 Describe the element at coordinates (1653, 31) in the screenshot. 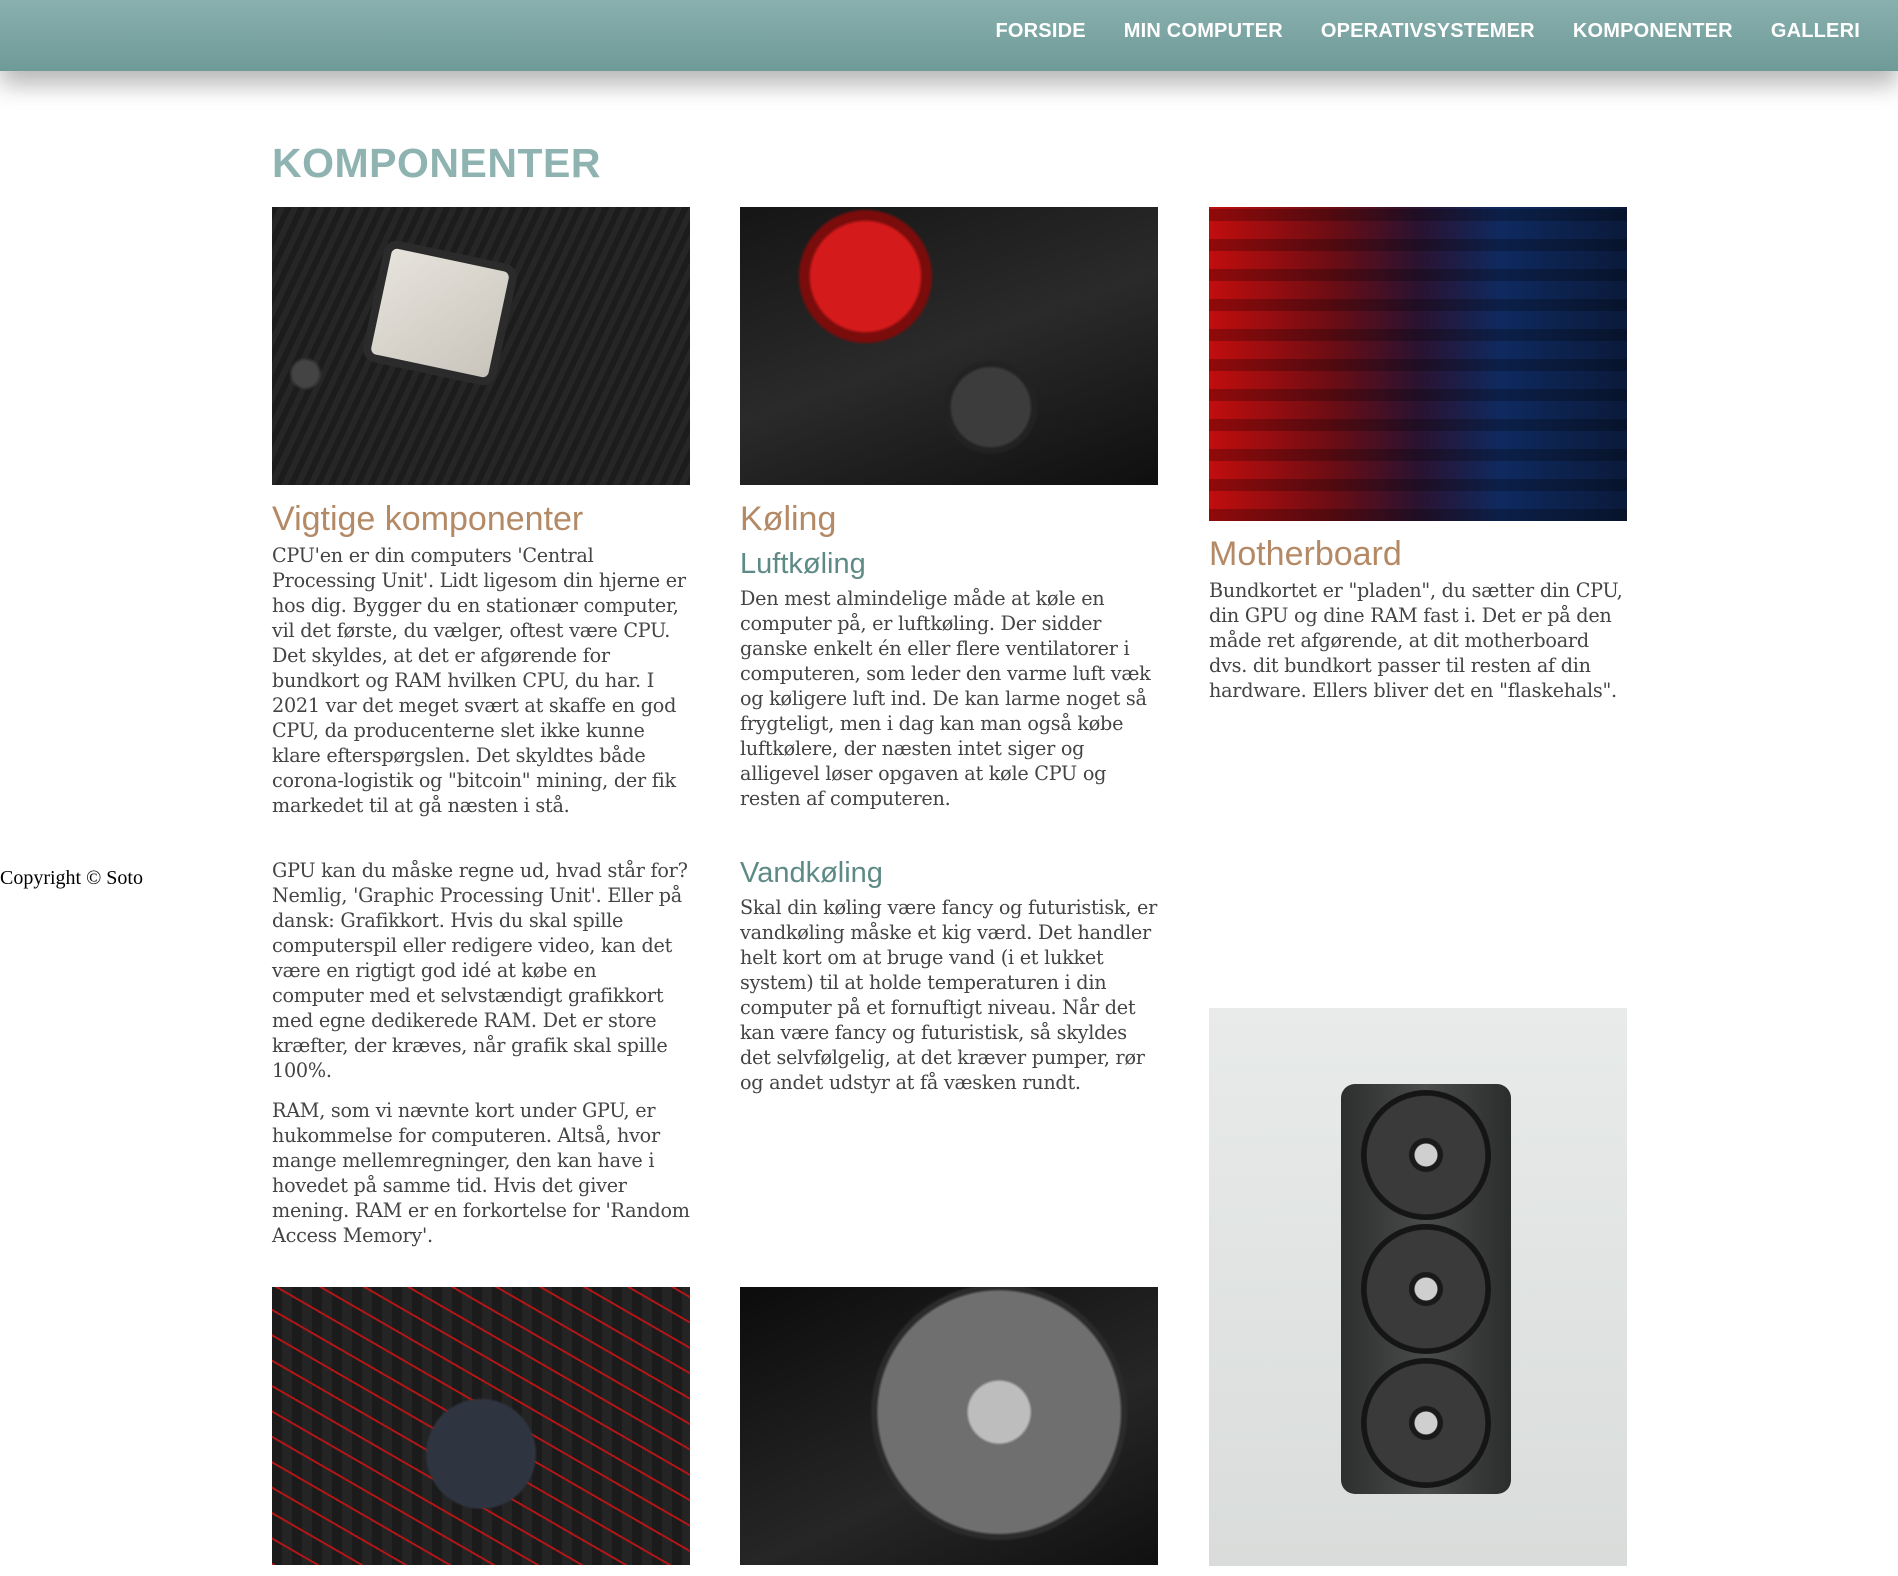

I see `nav-link-komponenter: KOMPONENTER` at that location.